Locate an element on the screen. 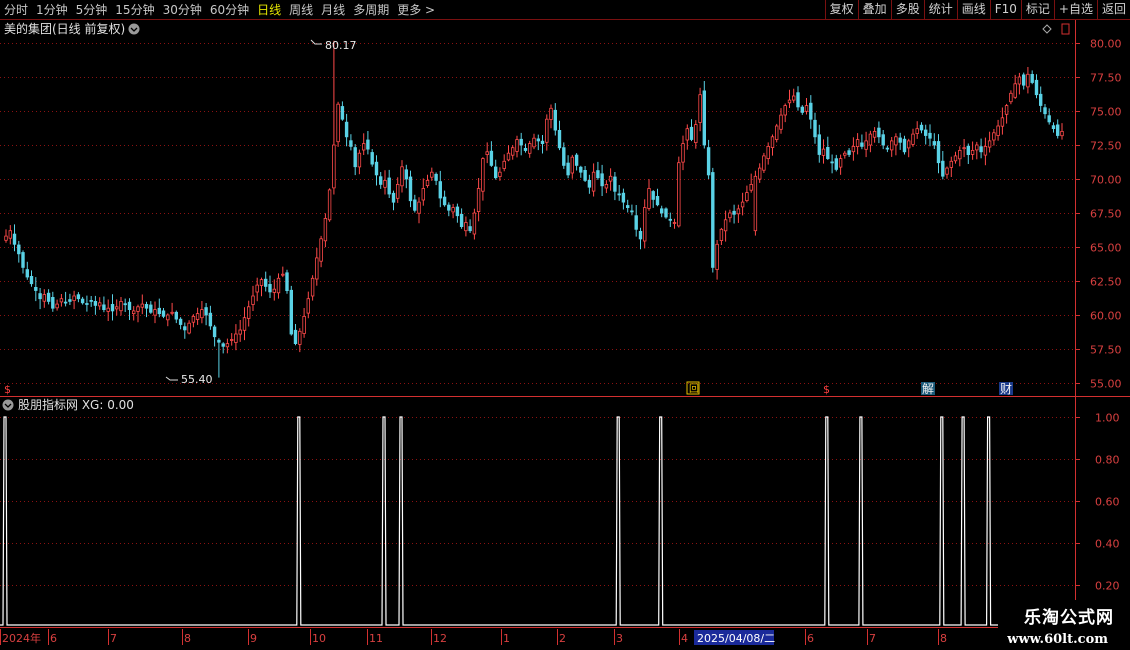  financial-report-marker: 财 is located at coordinates (1006, 389).